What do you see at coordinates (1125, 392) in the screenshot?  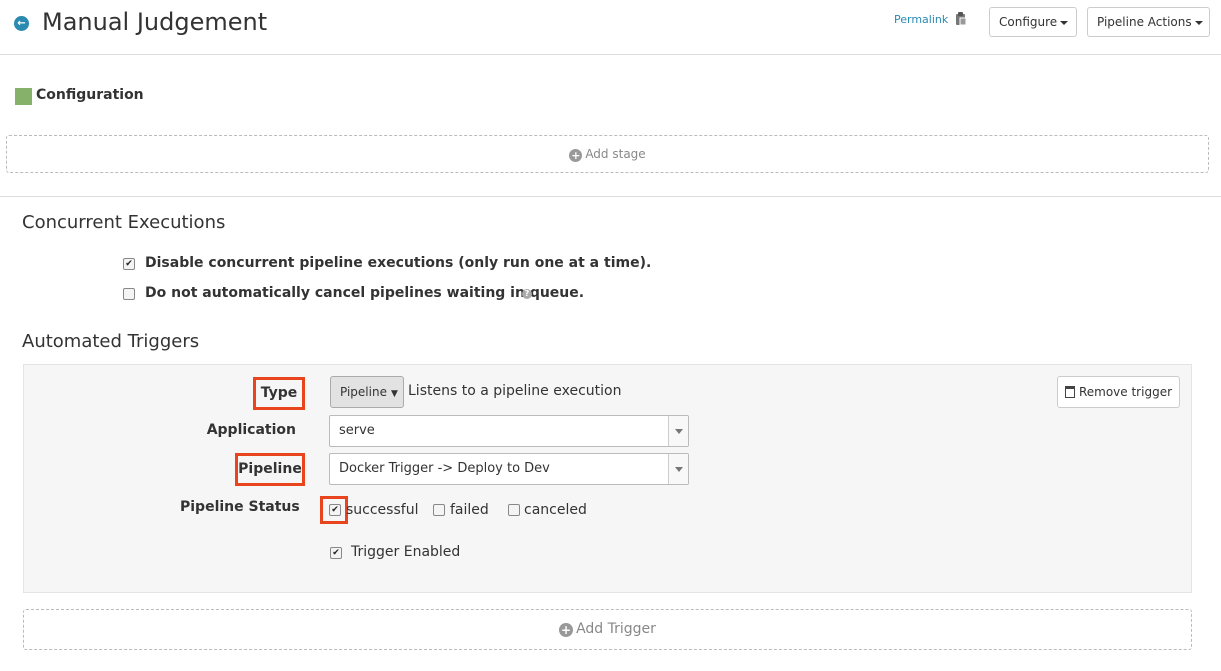 I see `remove-trigger-label: Remove trigger` at bounding box center [1125, 392].